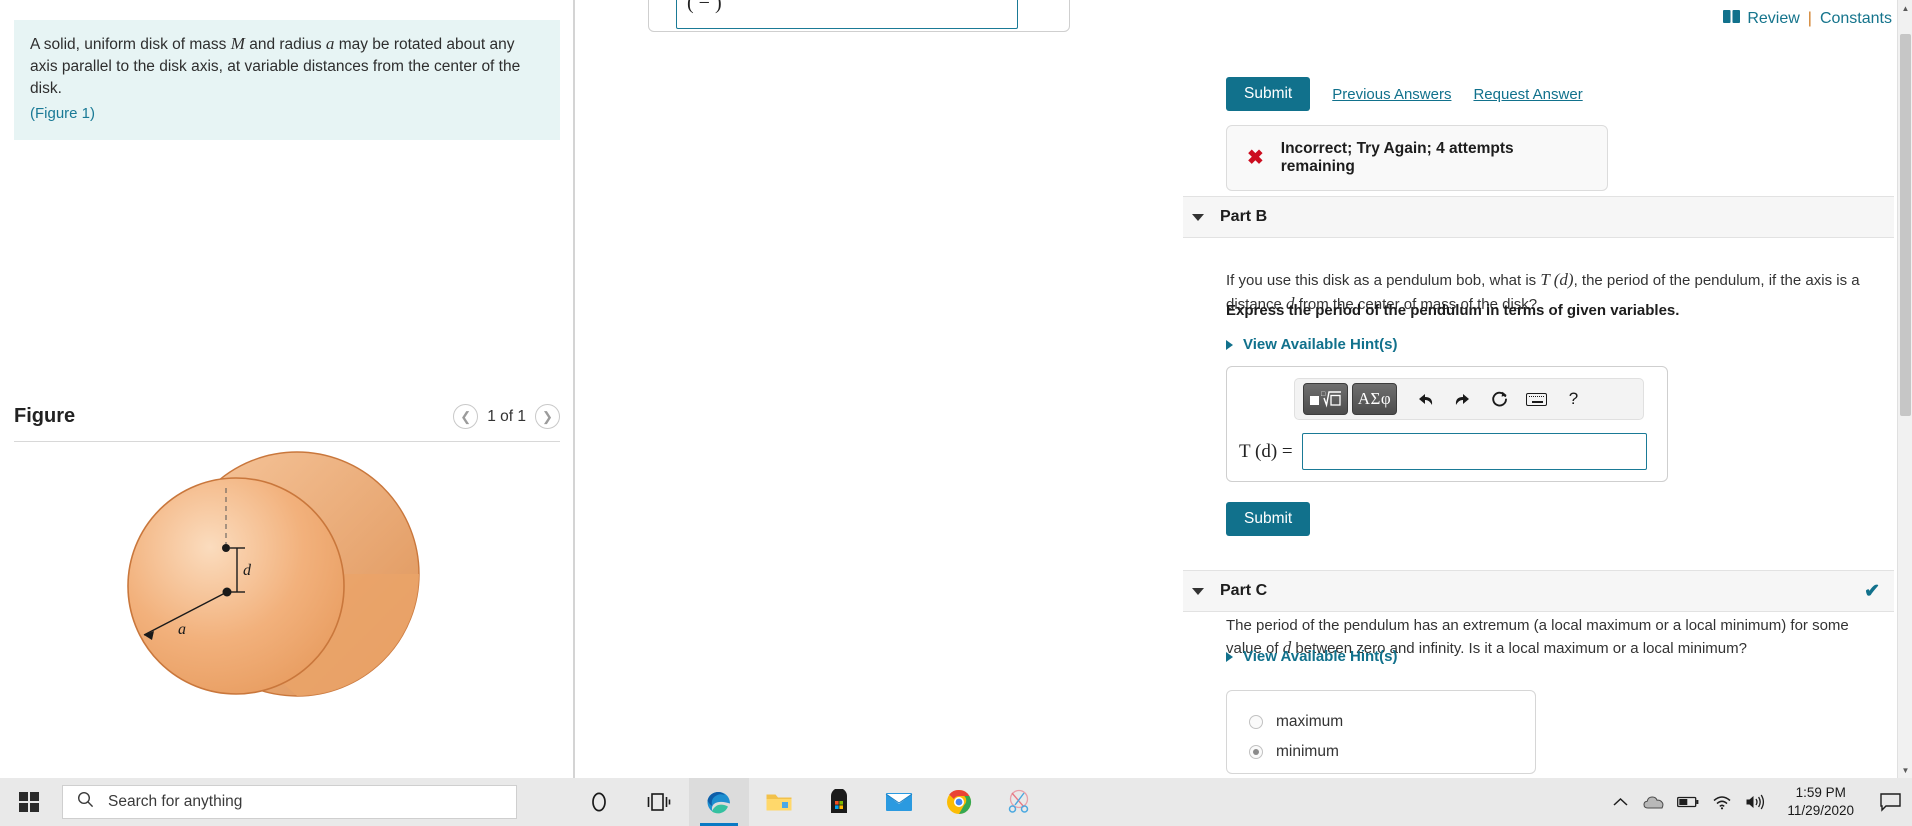 The image size is (1912, 826). I want to click on taskbar-apps, so click(809, 802).